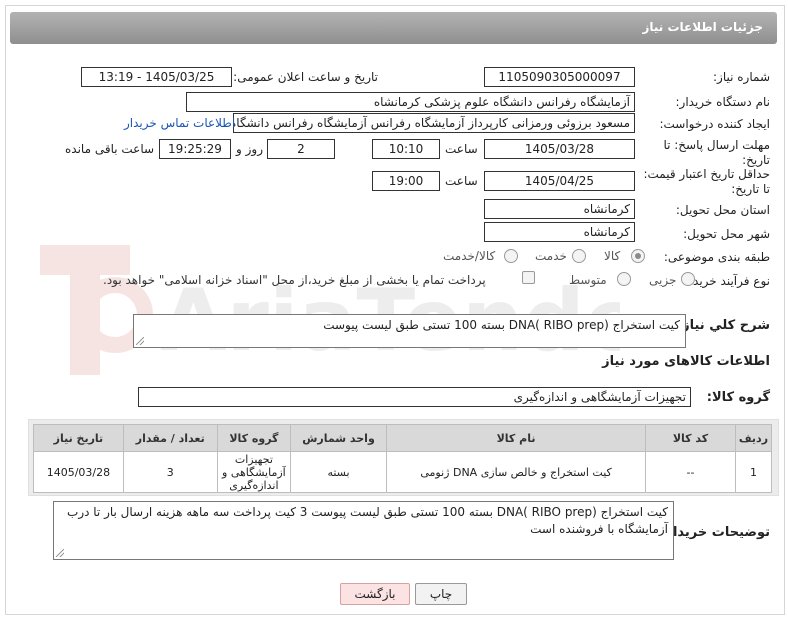  I want to click on description-label: شرح کلي نياز:, so click(723, 325).